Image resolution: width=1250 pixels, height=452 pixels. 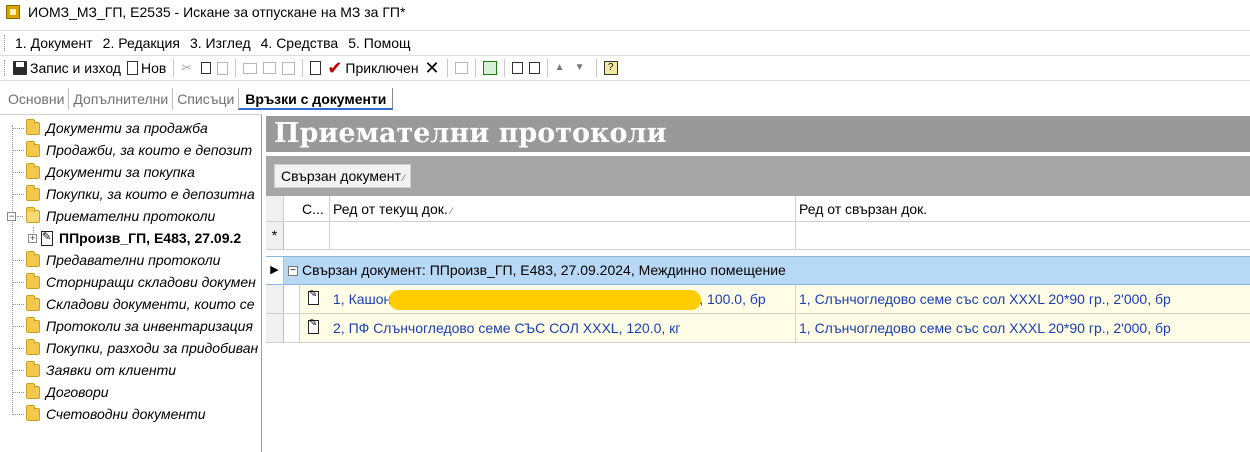 I want to click on printer-icon, so click(x=250, y=68).